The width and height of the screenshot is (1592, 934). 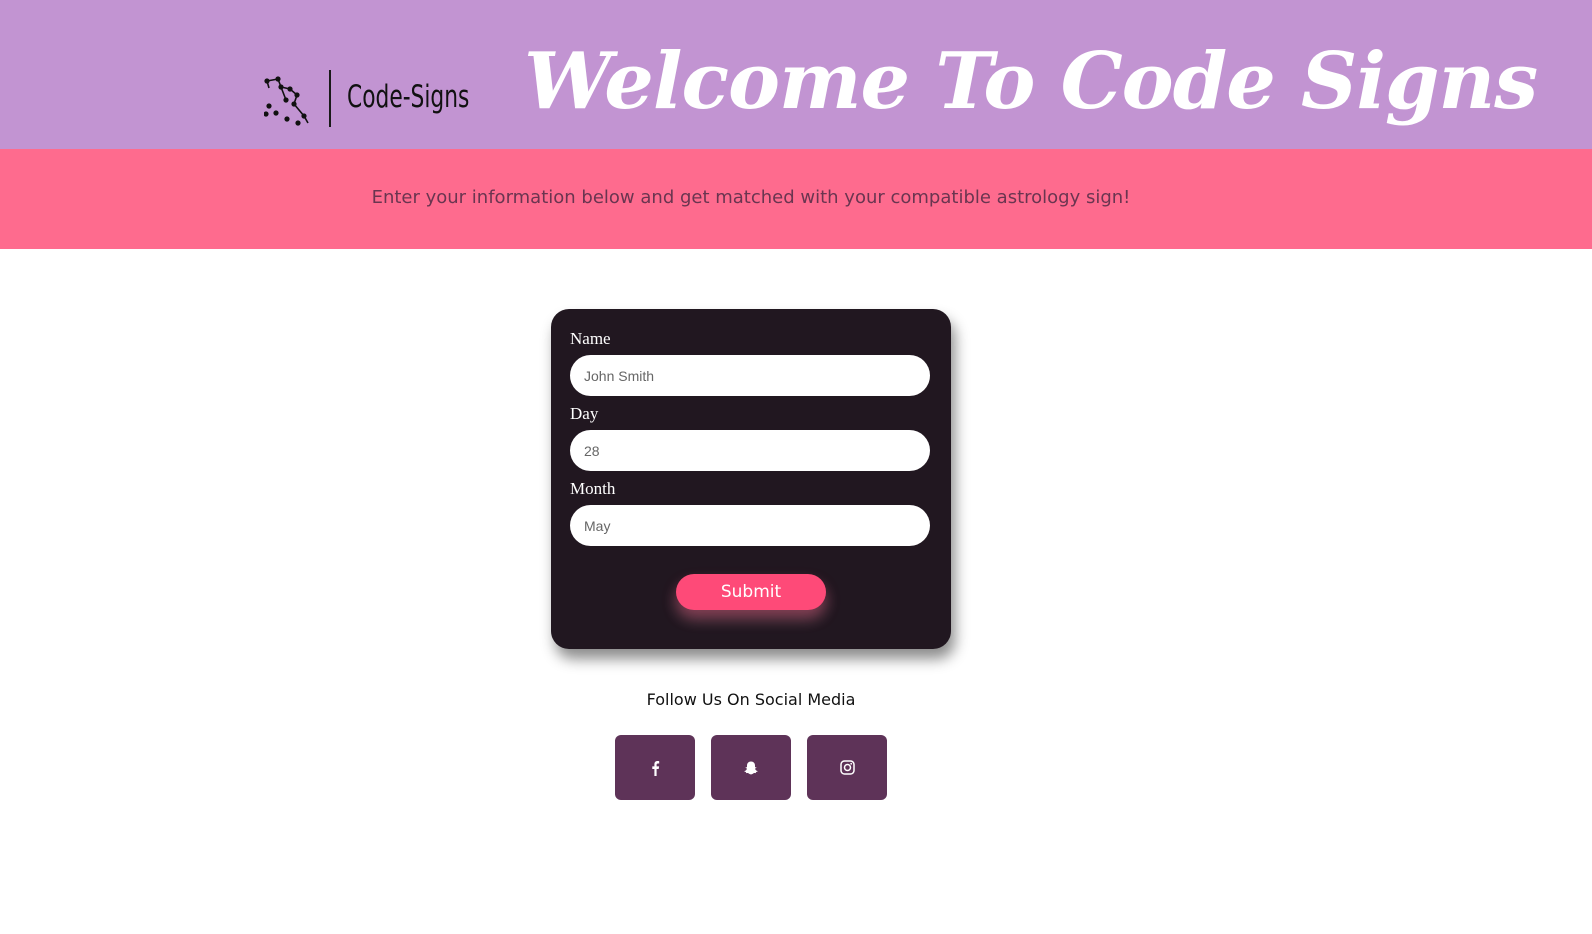 I want to click on snapchat-icon, so click(x=751, y=767).